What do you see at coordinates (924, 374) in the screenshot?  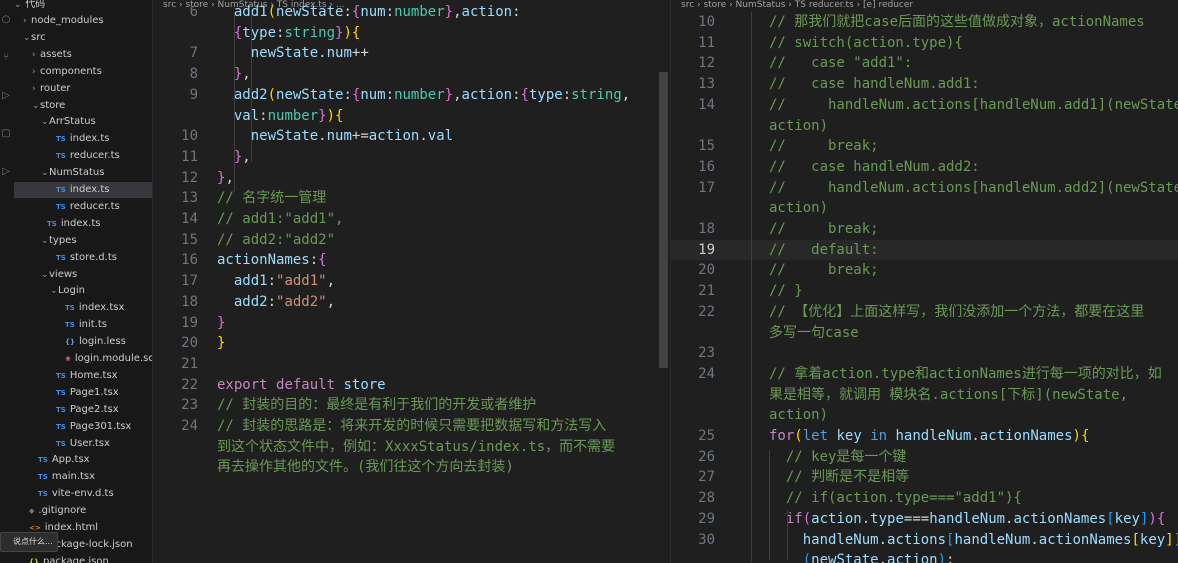 I see `code-line: 24 // 拿着action.type和actionNames进行每一项的对比，如` at bounding box center [924, 374].